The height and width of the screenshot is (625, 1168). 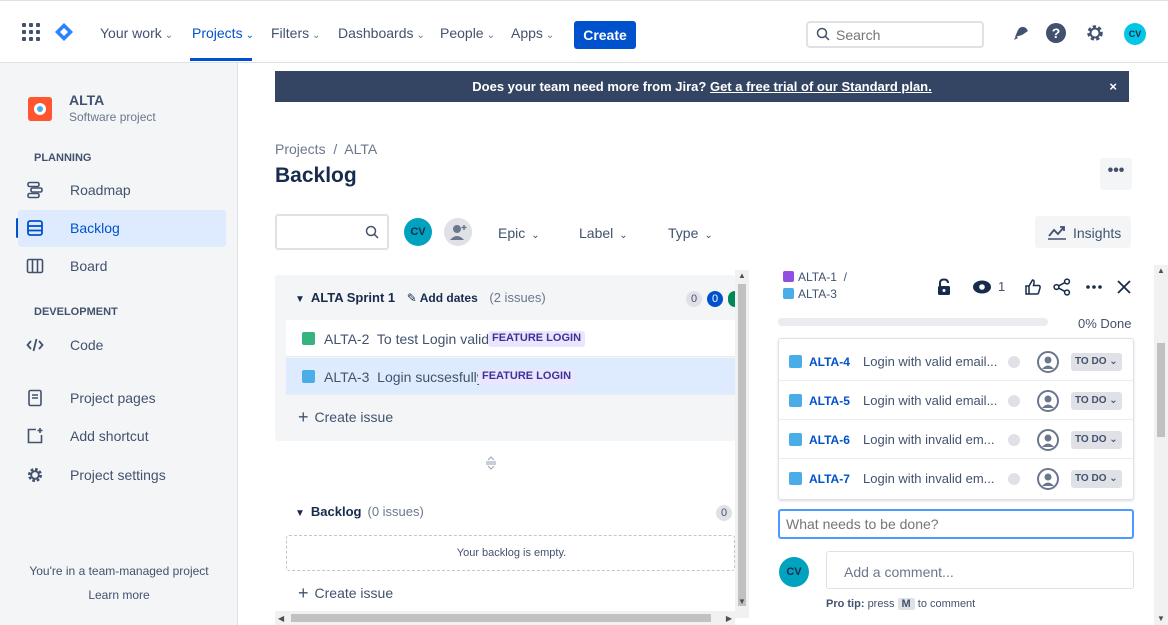 I want to click on child-issue-row: ALTA-6 Login with invalid em... TO DO ⌄, so click(x=956, y=439).